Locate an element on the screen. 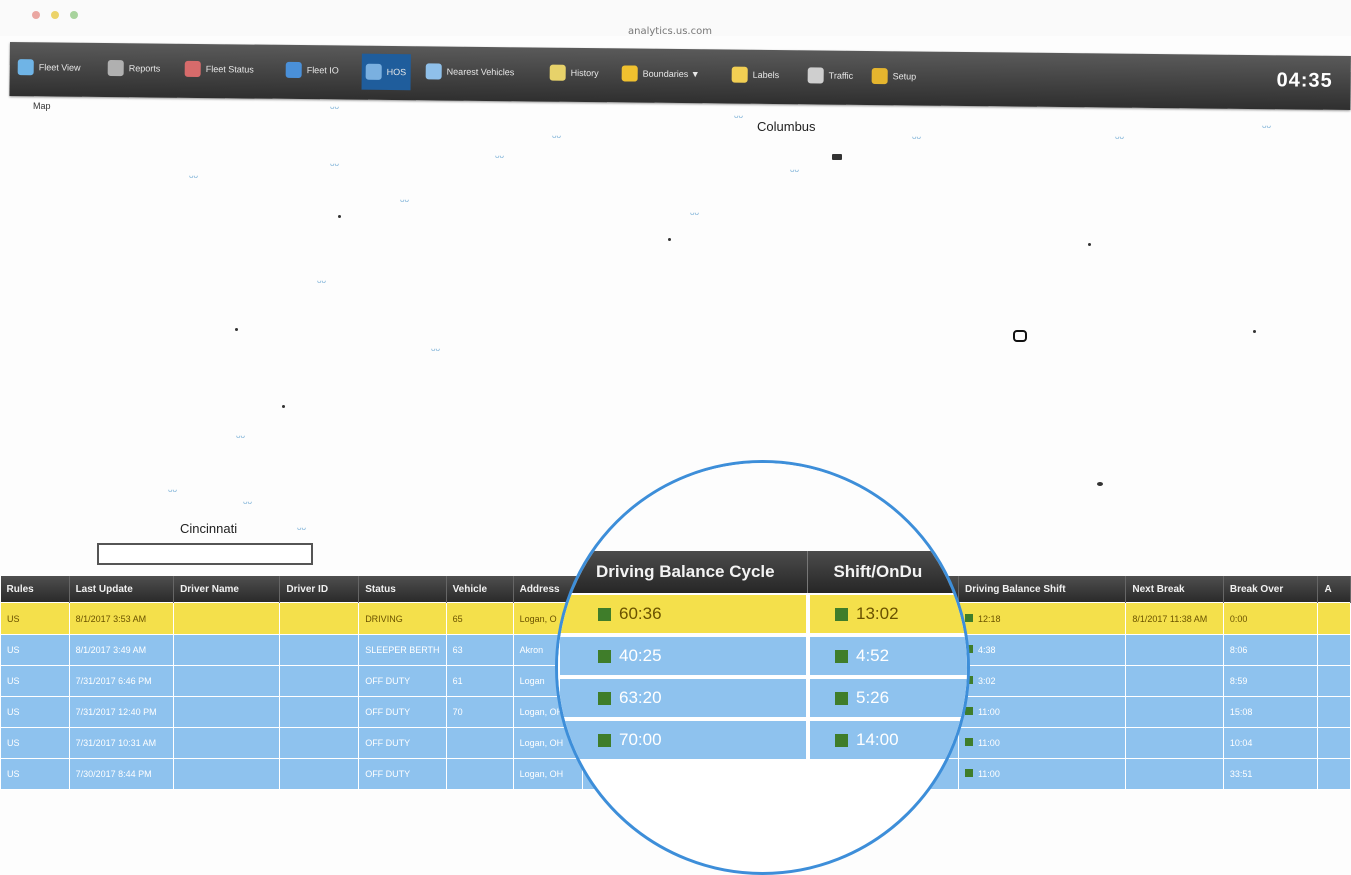 This screenshot has width=1351, height=875. toolbar-item-label: History is located at coordinates (584, 73).